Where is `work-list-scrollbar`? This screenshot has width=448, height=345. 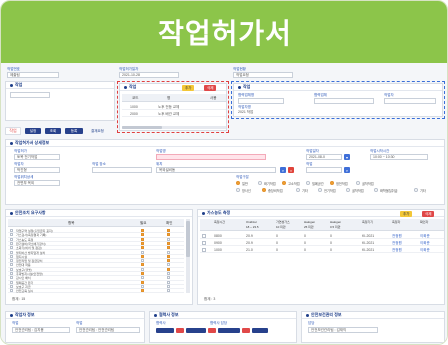 work-list-scrollbar is located at coordinates (174, 127).